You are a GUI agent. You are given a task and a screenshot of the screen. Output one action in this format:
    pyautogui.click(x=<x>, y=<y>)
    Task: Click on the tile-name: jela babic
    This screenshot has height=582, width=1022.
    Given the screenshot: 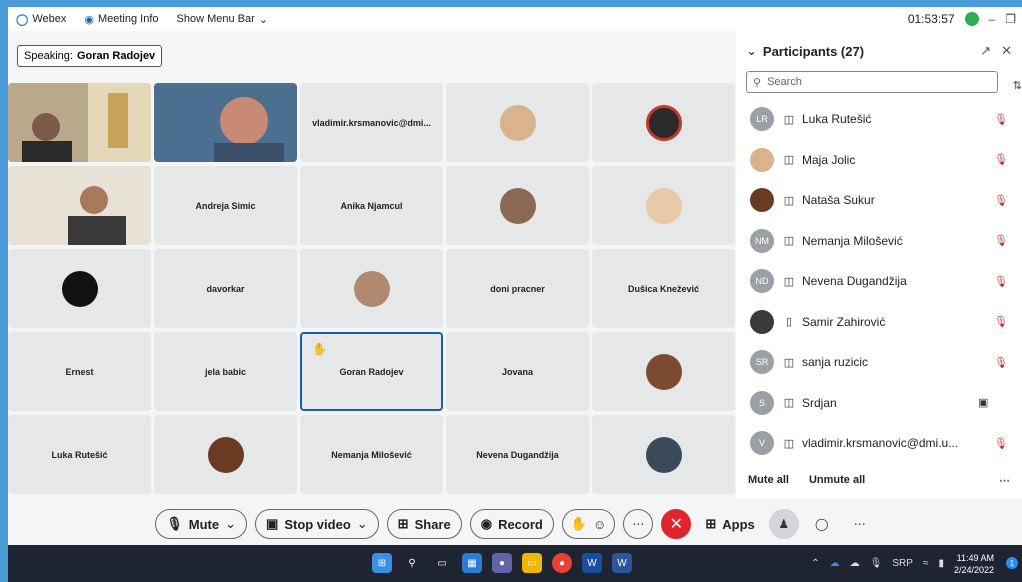 What is the action you would take?
    pyautogui.click(x=225, y=371)
    